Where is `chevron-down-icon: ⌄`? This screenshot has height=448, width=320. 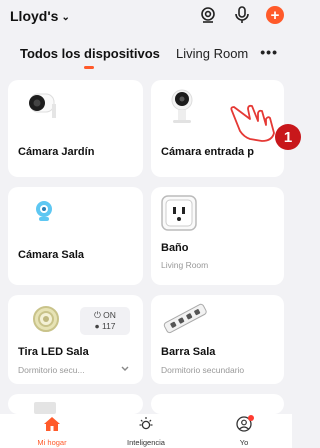
chevron-down-icon: ⌄ is located at coordinates (65, 17).